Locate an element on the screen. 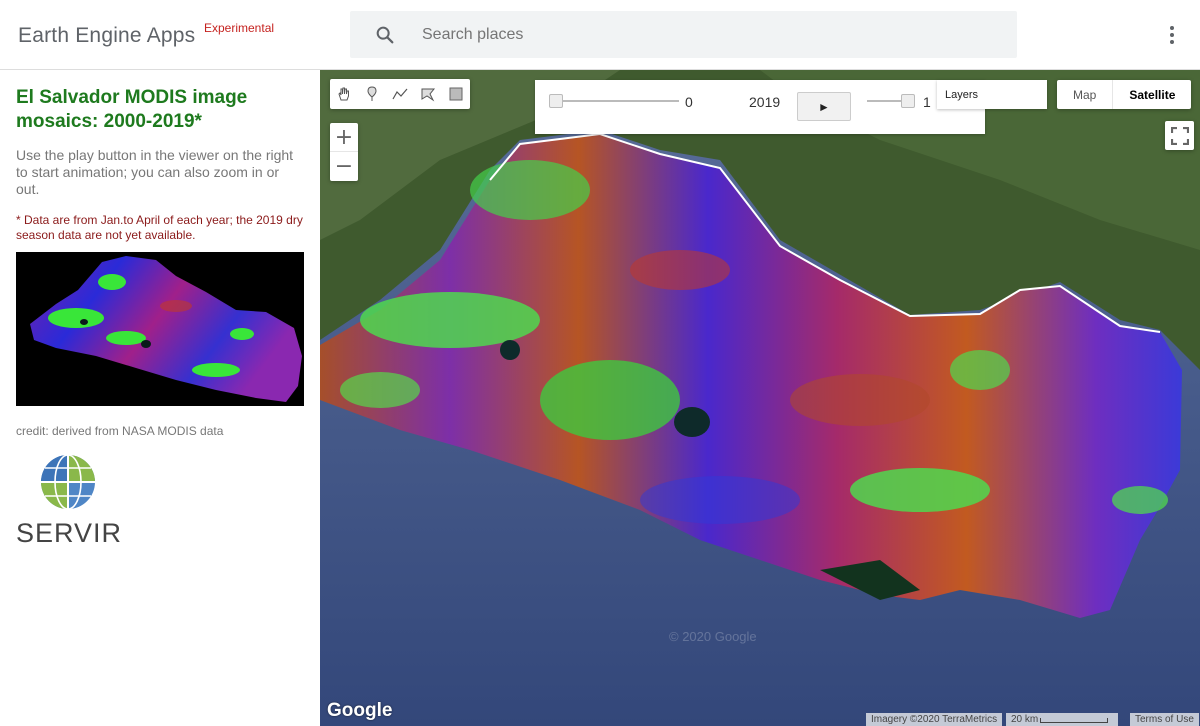 This screenshot has width=1200, height=726. map-type-map: Map is located at coordinates (1084, 94).